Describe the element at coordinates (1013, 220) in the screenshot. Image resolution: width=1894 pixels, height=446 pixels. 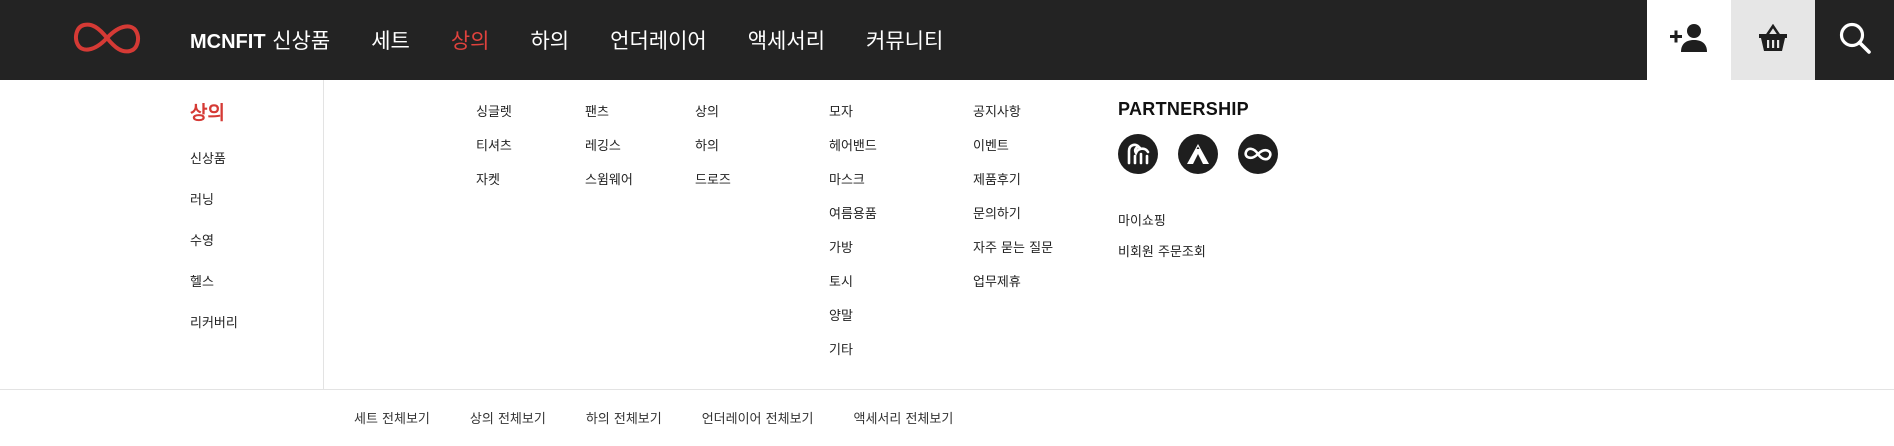
I see `submenu-item: 문의하기` at that location.